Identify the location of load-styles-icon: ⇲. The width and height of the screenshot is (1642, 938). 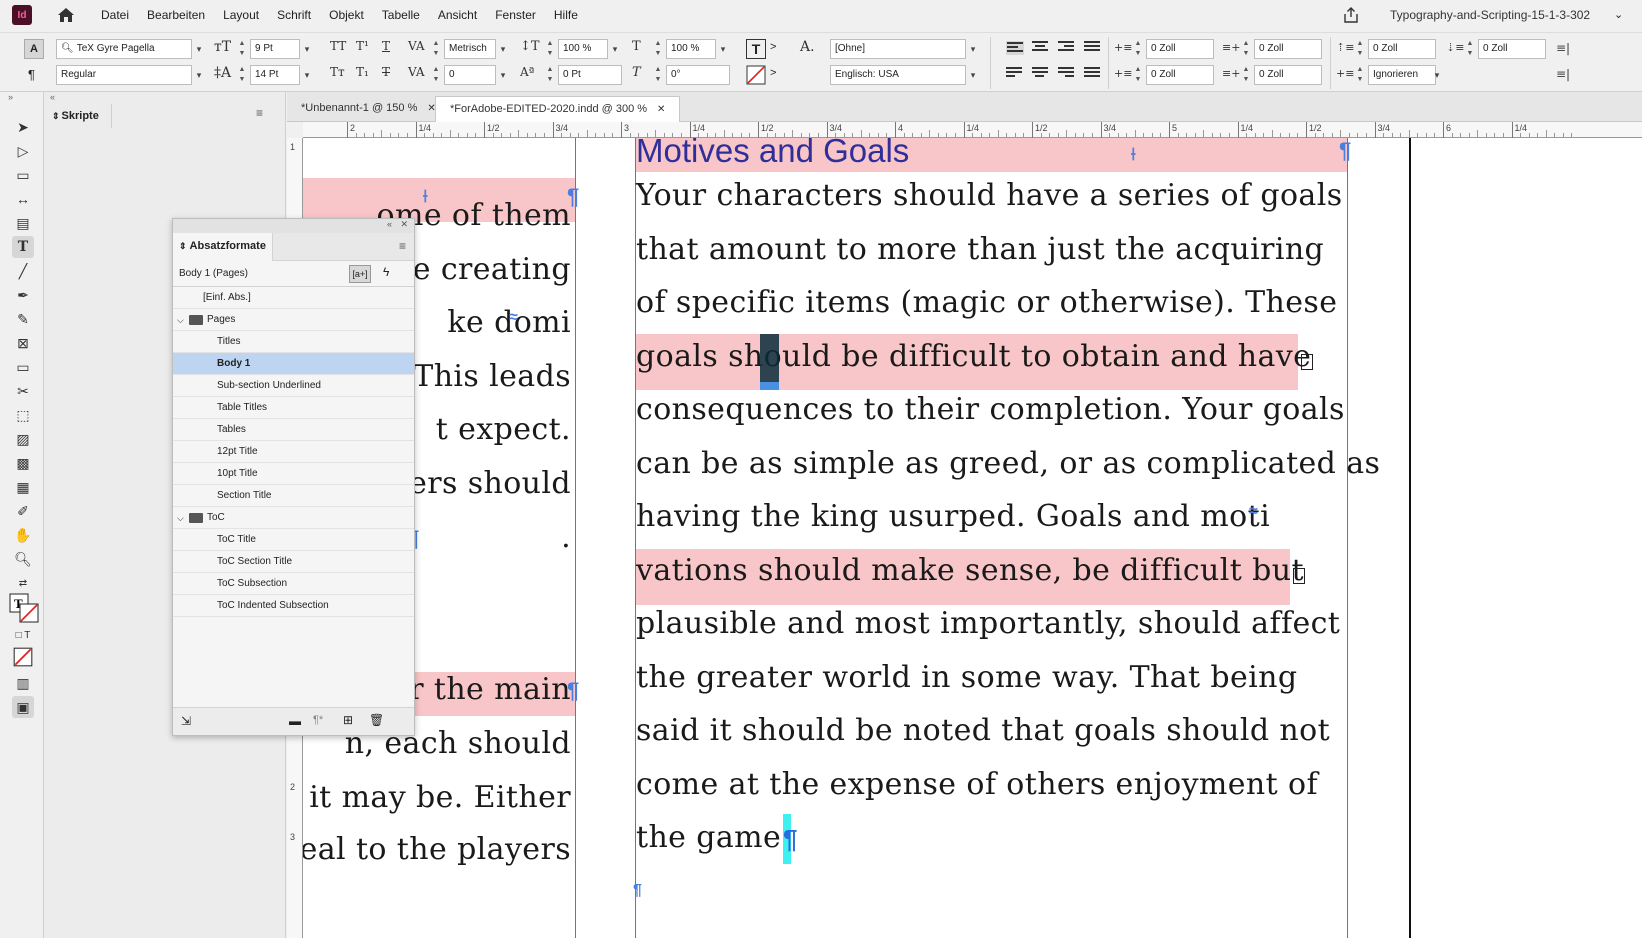
(186, 721).